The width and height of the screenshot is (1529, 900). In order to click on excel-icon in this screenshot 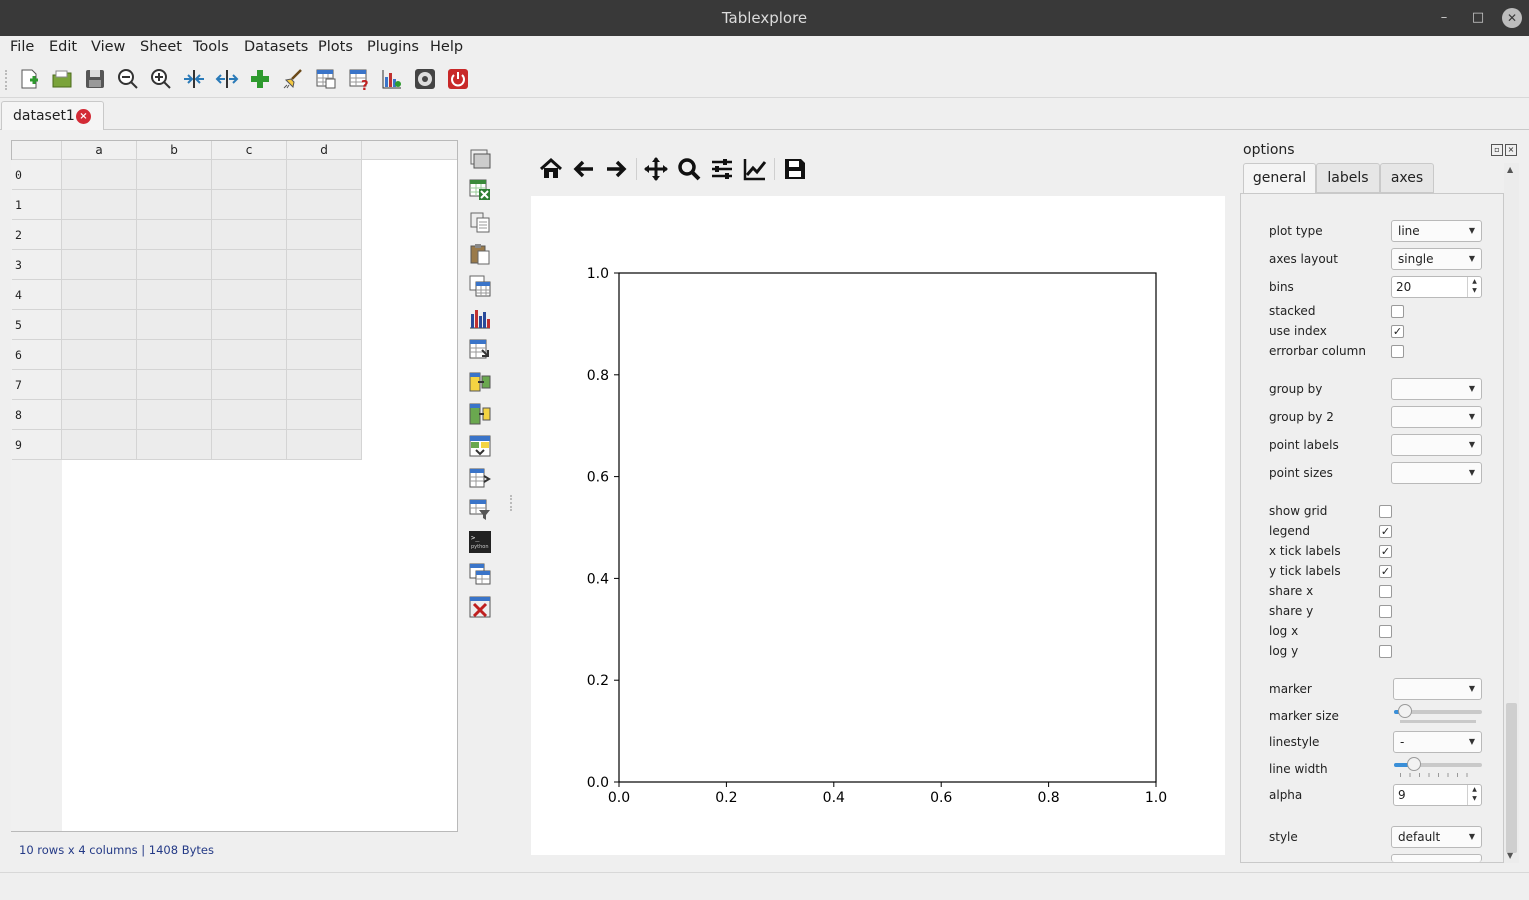, I will do `click(480, 190)`.